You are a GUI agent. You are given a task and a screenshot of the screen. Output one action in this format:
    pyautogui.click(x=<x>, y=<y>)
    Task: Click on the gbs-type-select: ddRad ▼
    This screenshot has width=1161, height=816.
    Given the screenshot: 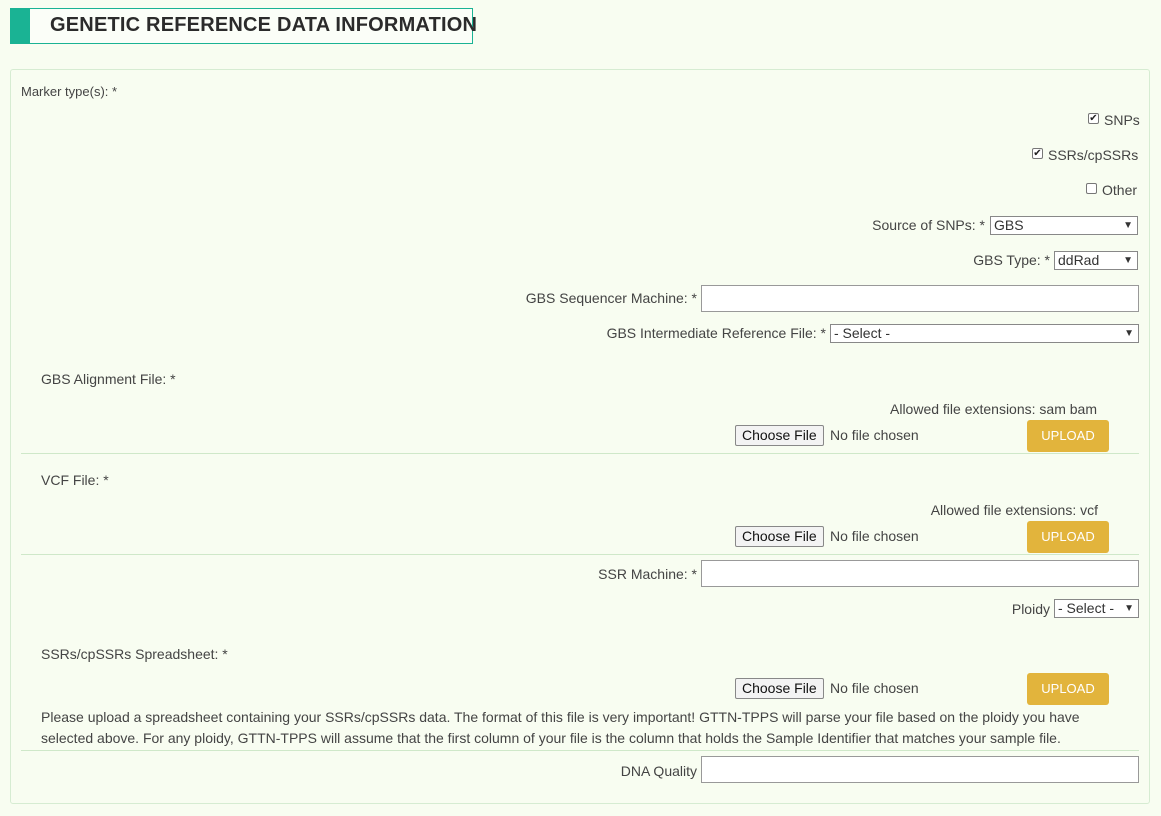 What is the action you would take?
    pyautogui.click(x=1096, y=260)
    